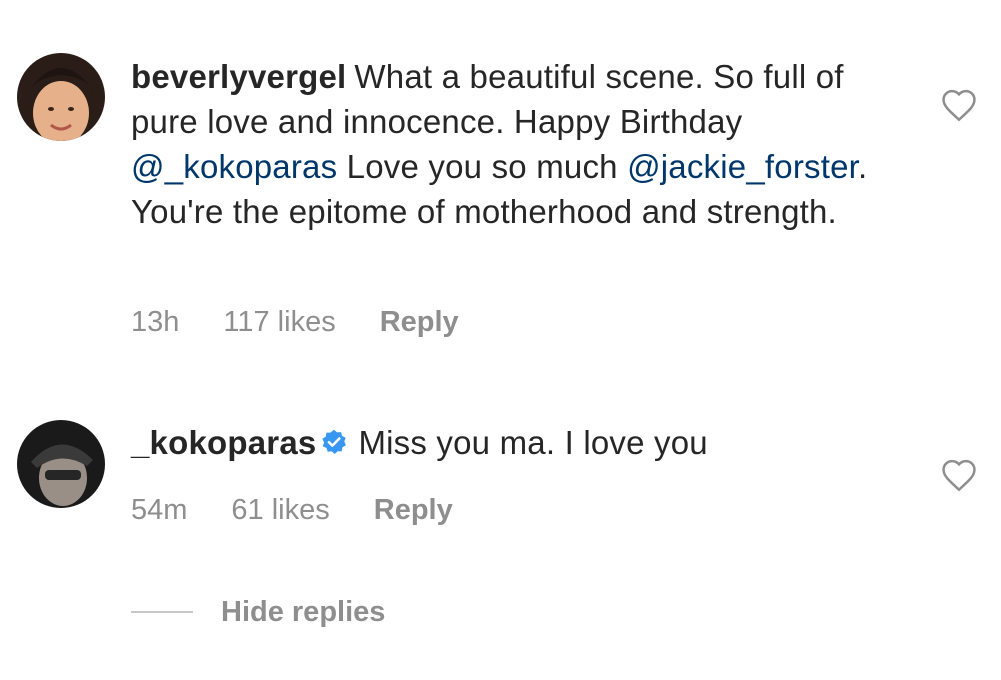 The image size is (1001, 680). I want to click on hide-replies-button: Hide replies, so click(258, 612).